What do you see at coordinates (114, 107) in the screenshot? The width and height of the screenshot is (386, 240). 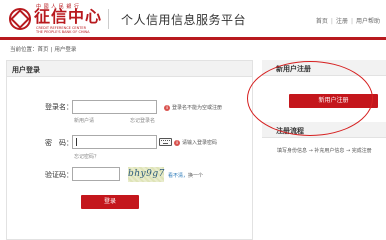 I see `username-input` at bounding box center [114, 107].